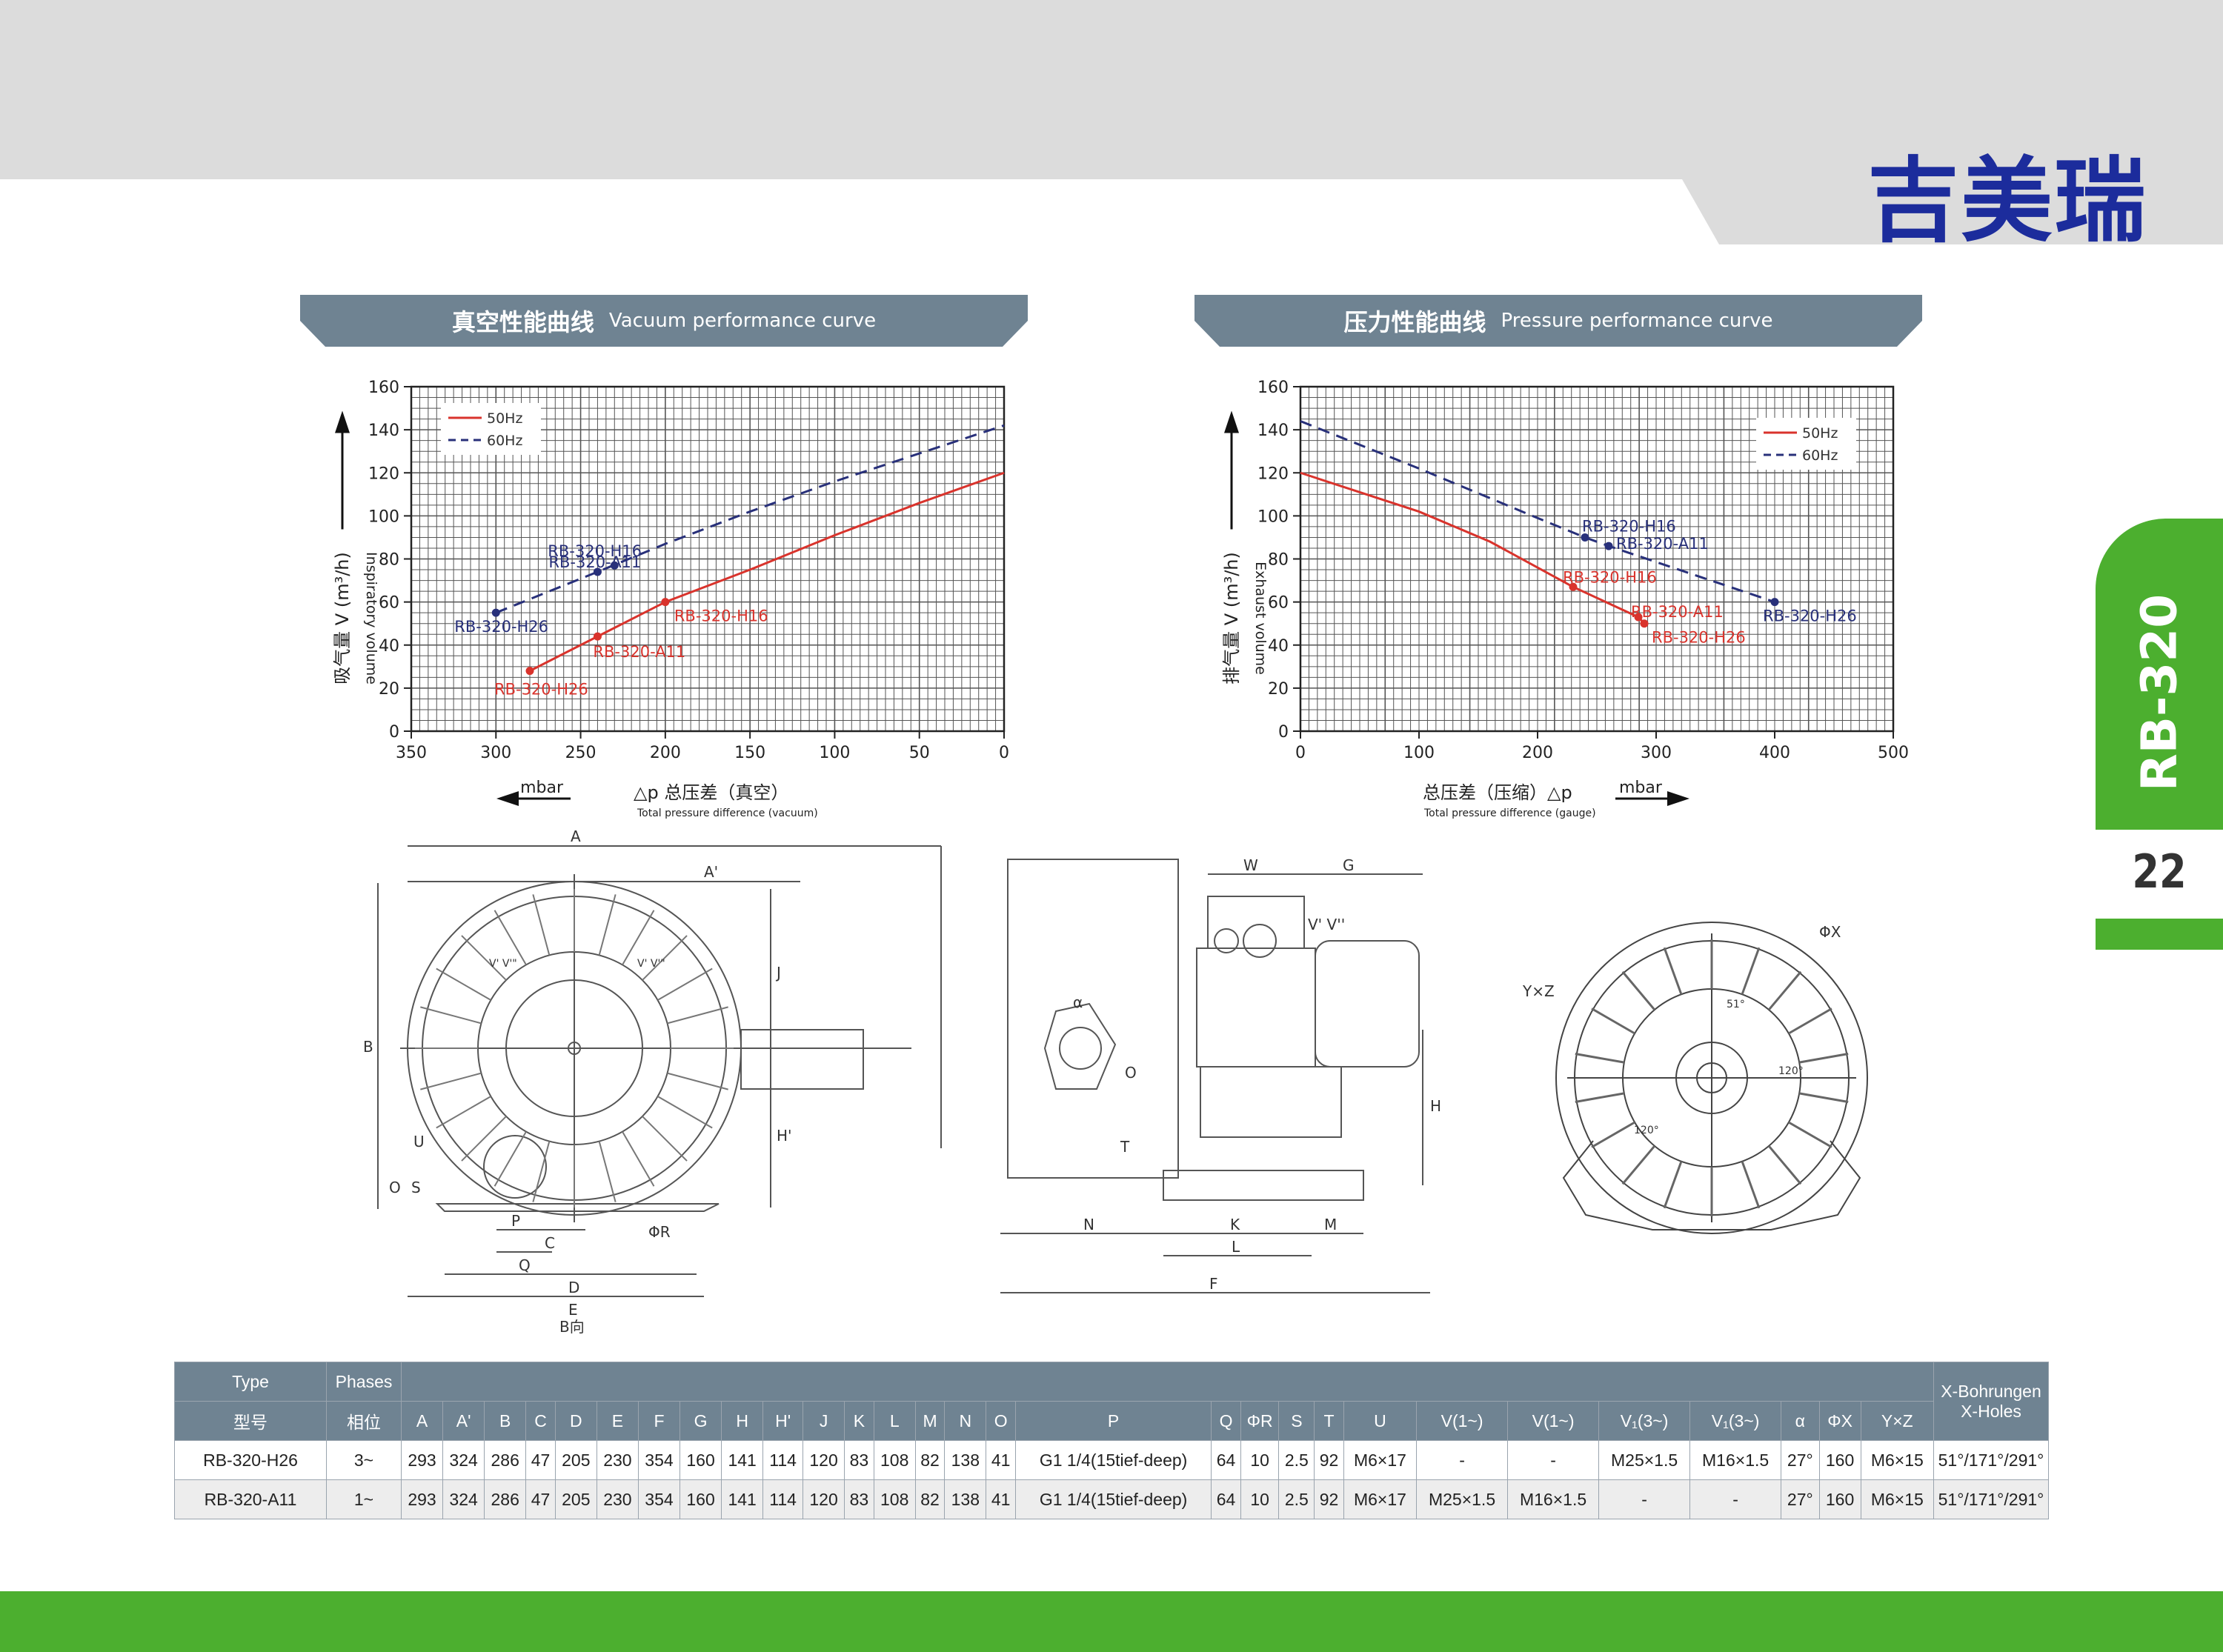 This screenshot has height=1652, width=2223. Describe the element at coordinates (1260, 1421) in the screenshot. I see `table-header-cell: ΦR` at that location.